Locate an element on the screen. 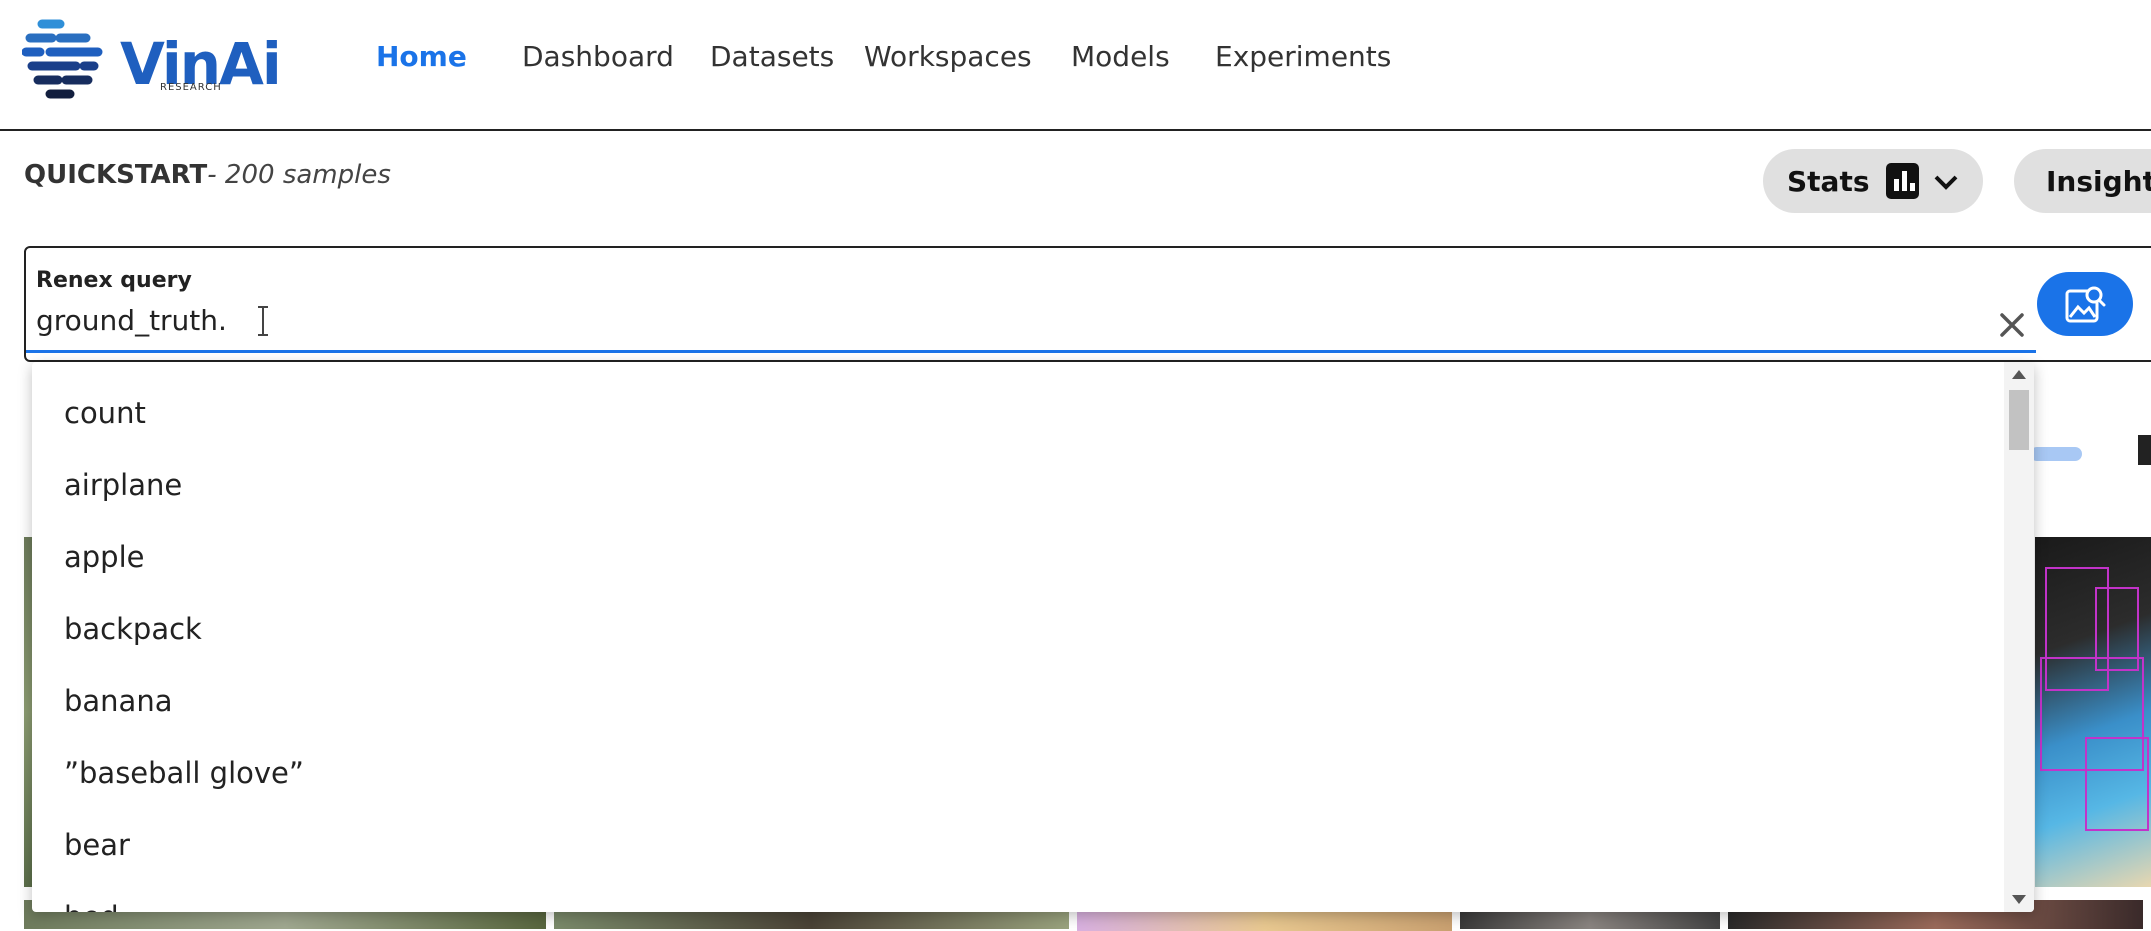 Image resolution: width=2151 pixels, height=931 pixels. vinai-logo: VinAi RESEARCH is located at coordinates (152, 59).